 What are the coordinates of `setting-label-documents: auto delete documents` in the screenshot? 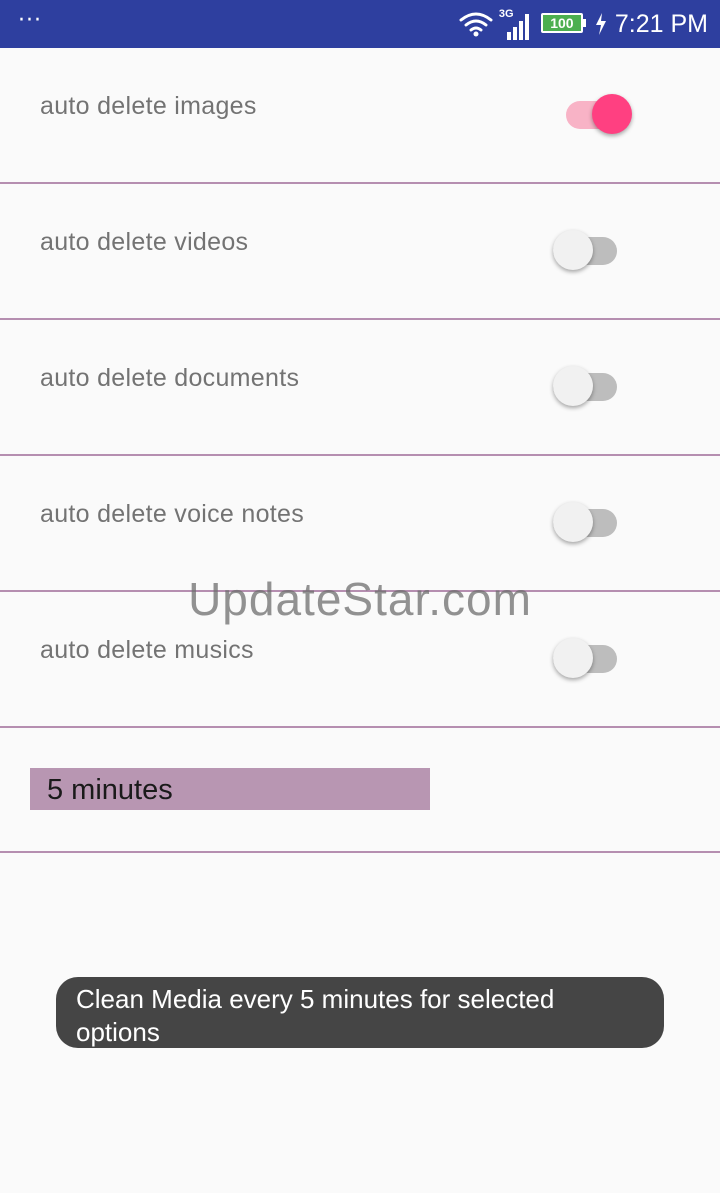 It's located at (170, 378).